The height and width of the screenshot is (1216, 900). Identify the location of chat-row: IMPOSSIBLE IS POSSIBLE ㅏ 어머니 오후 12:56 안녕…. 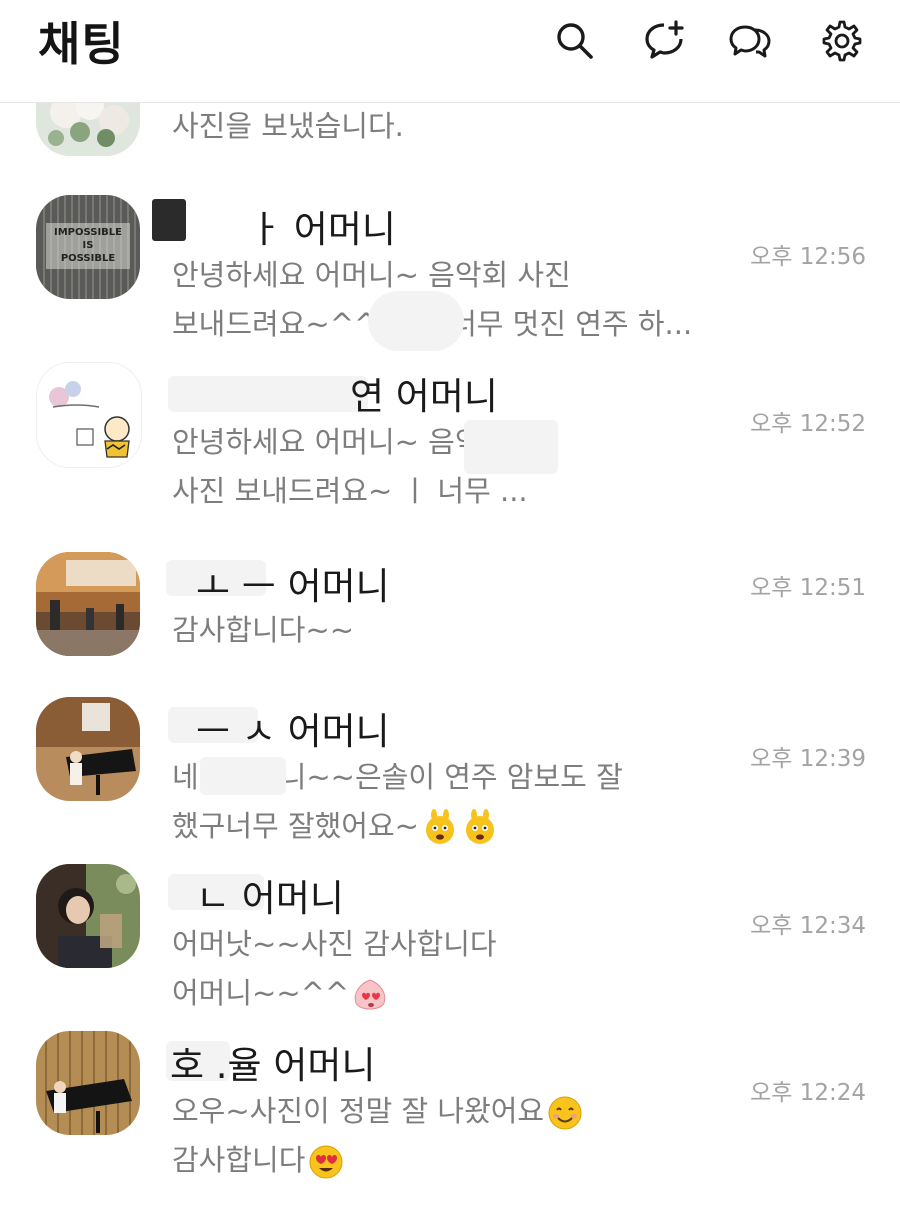
(450, 273).